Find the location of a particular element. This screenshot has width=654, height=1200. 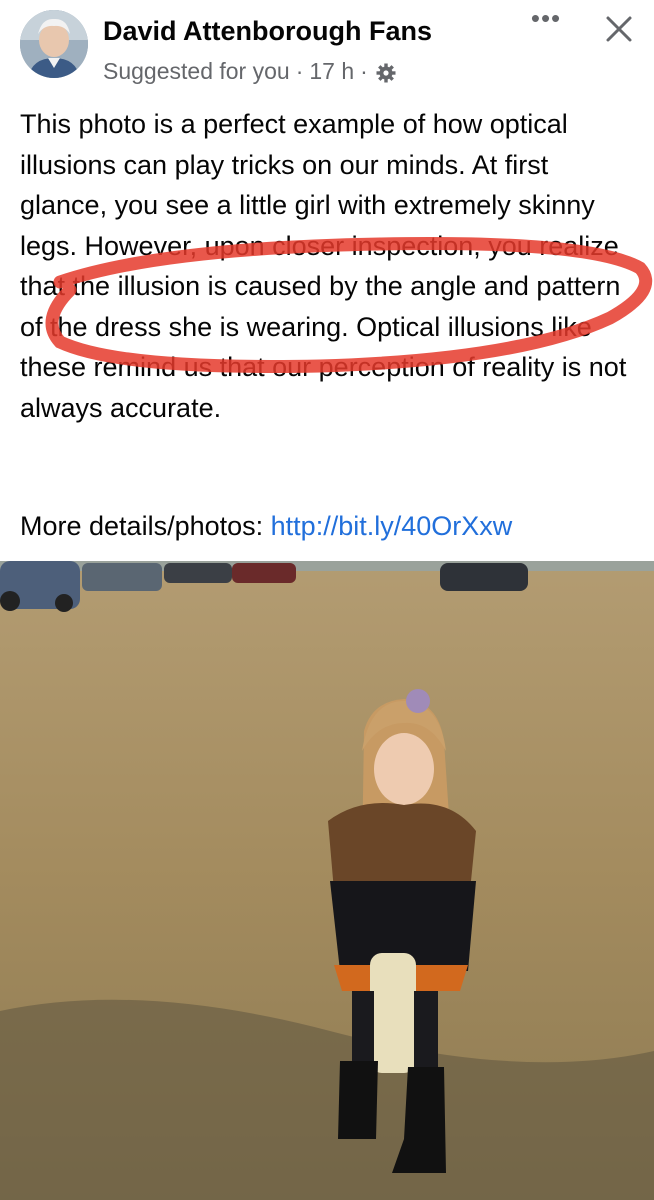

details-label: More details/photos: is located at coordinates (142, 526).